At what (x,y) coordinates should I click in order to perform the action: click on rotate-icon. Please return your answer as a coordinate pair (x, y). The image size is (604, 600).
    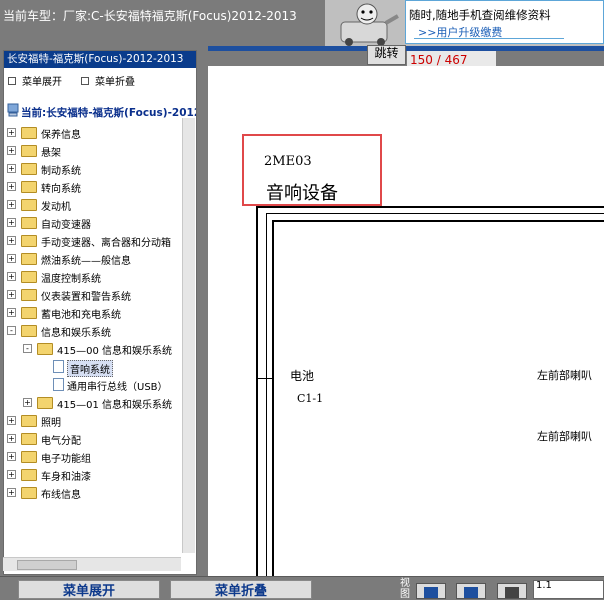
    Looking at the image, I should click on (512, 592).